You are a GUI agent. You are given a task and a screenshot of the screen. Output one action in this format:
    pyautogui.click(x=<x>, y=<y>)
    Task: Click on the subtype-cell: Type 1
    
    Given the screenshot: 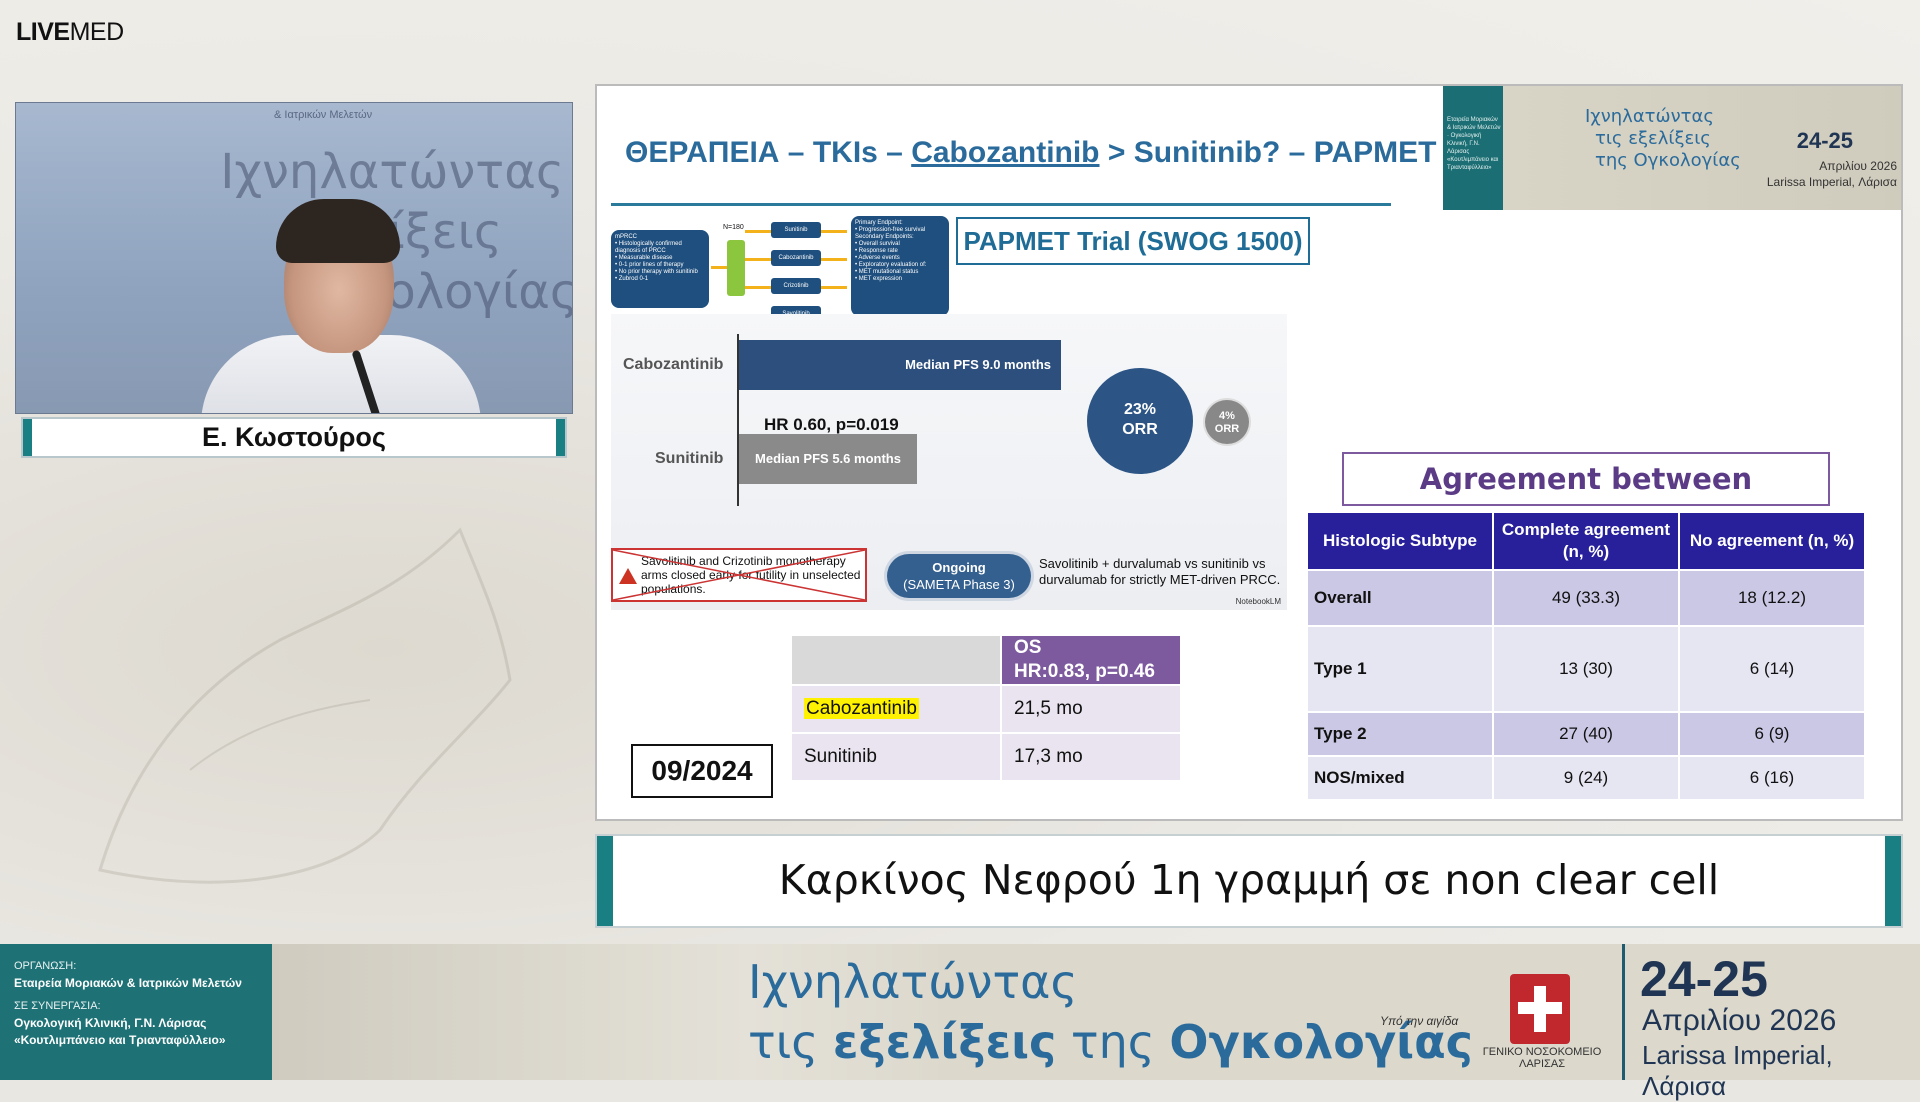 What is the action you would take?
    pyautogui.click(x=1400, y=669)
    